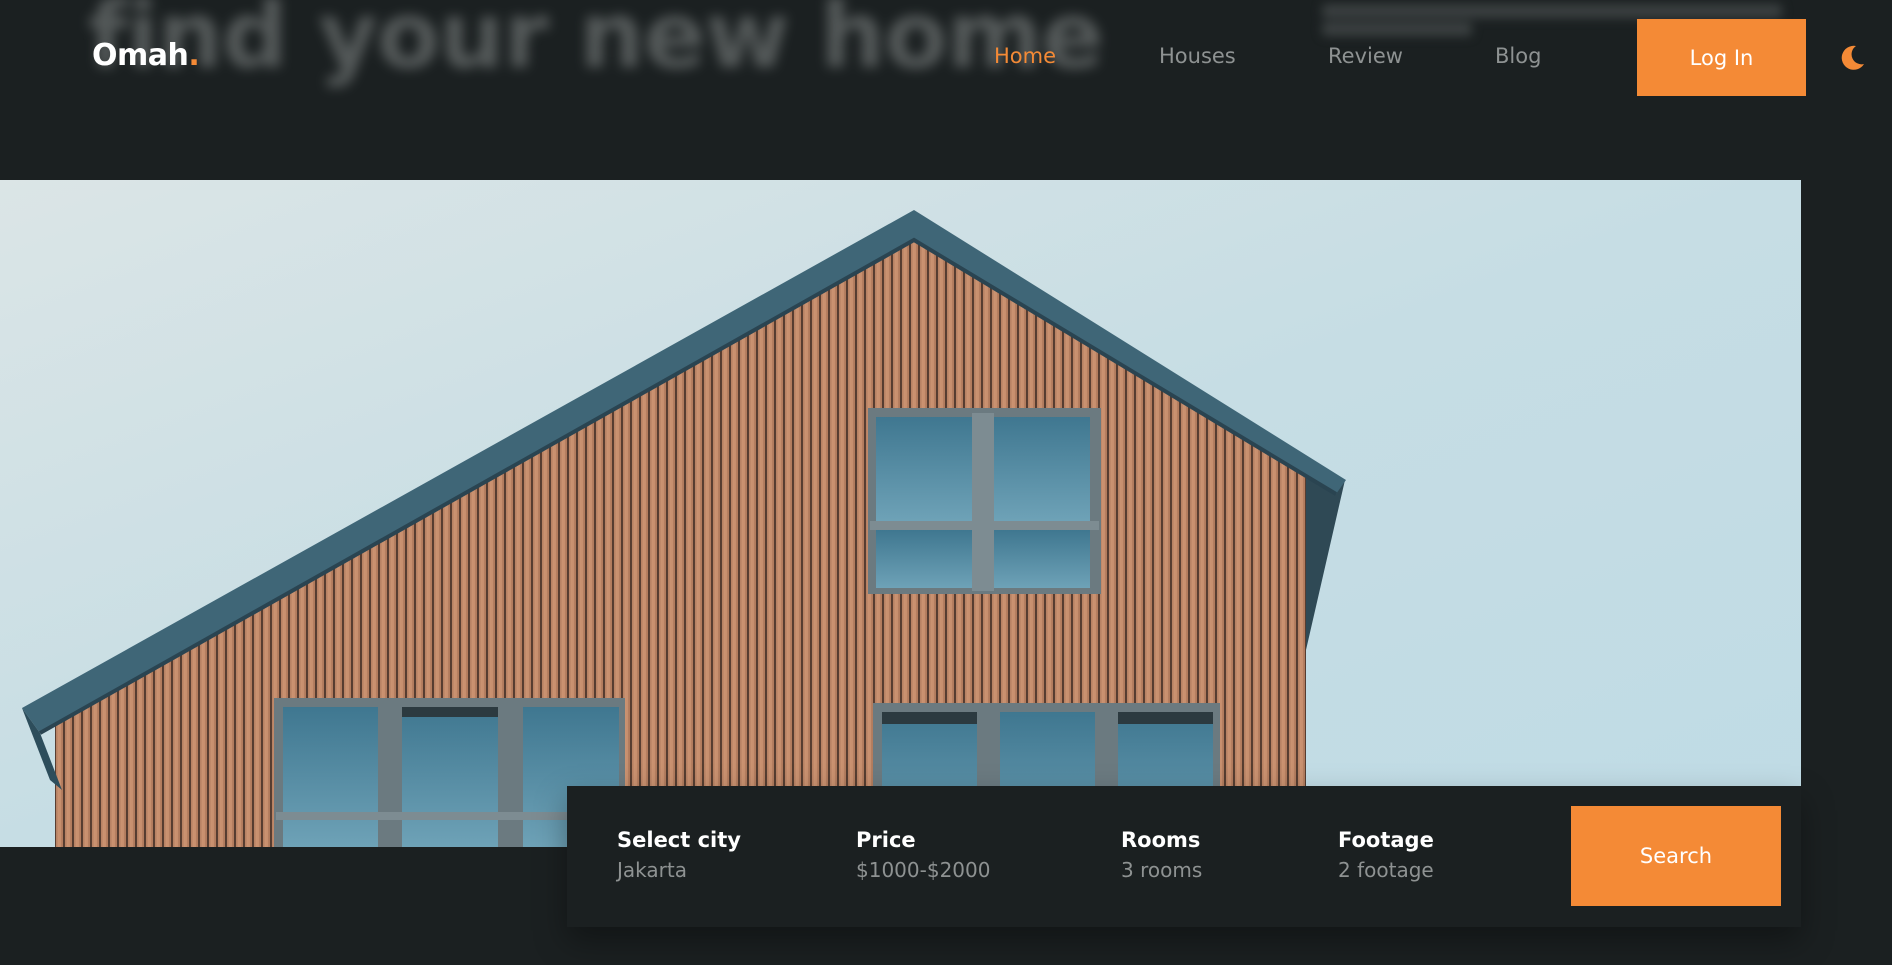 This screenshot has height=965, width=1892. Describe the element at coordinates (652, 870) in the screenshot. I see `city-value: Jakarta` at that location.